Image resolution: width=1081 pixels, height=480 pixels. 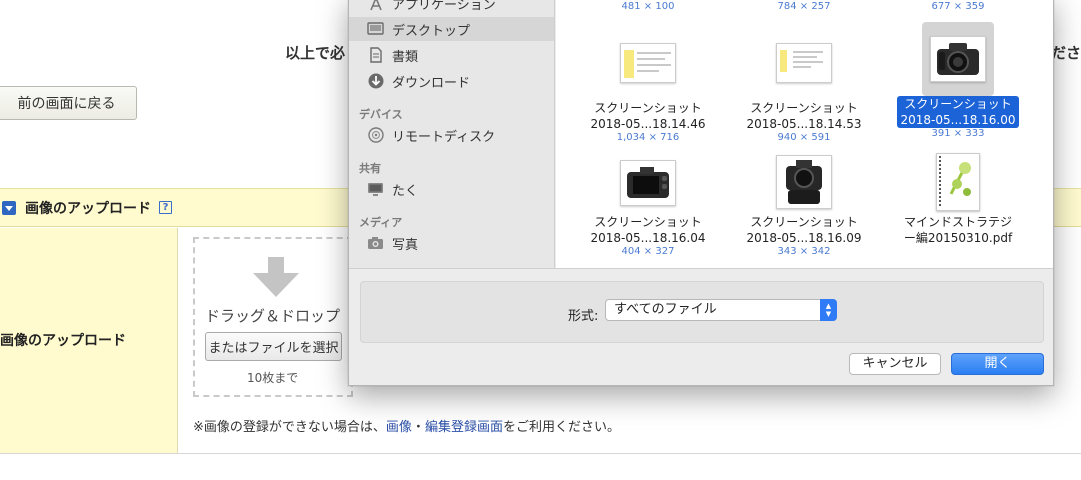 I want to click on file-item: スクリーンショット 2018-05...18.16.09 343 × 342, so click(x=804, y=205).